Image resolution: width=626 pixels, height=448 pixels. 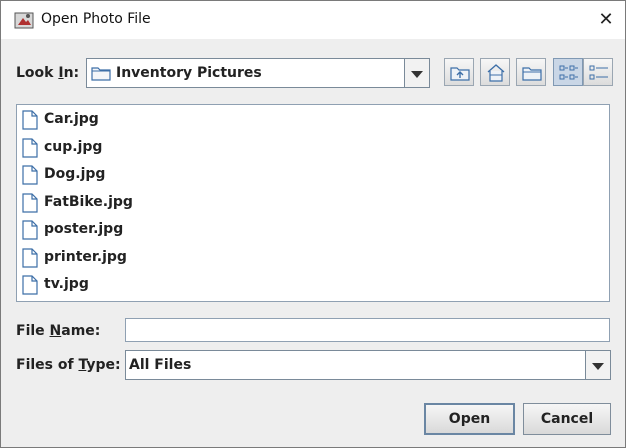 I want to click on file-type-dropdown-arrow, so click(x=597, y=365).